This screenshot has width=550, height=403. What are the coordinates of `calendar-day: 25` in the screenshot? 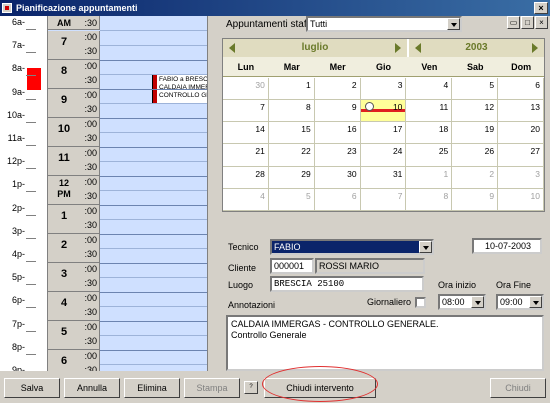 It's located at (429, 155).